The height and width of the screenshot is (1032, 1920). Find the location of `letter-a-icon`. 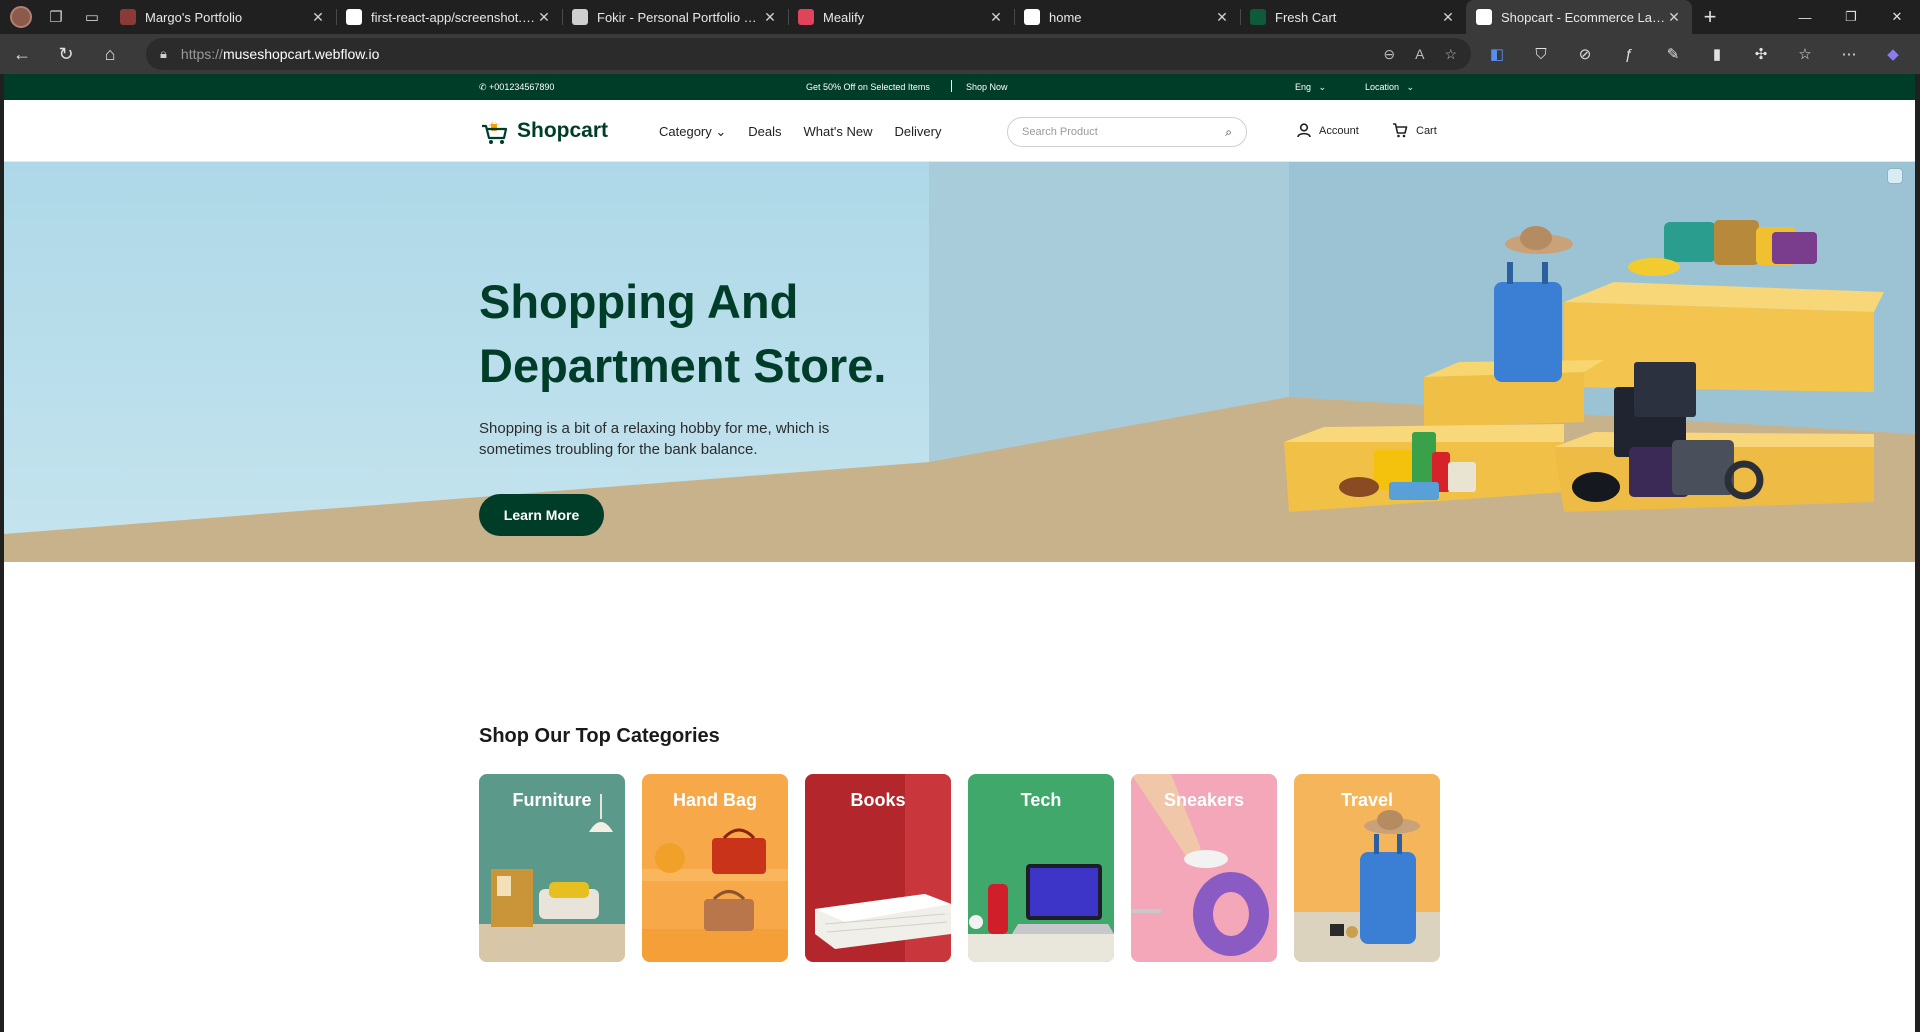

letter-a-icon is located at coordinates (1032, 17).